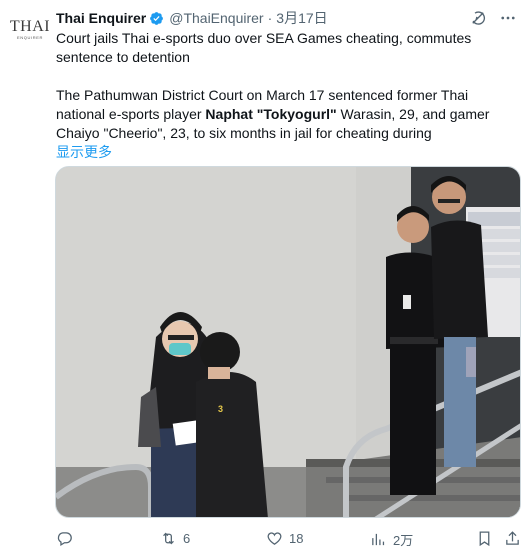  What do you see at coordinates (187, 538) in the screenshot?
I see `retweet-count: 6` at bounding box center [187, 538].